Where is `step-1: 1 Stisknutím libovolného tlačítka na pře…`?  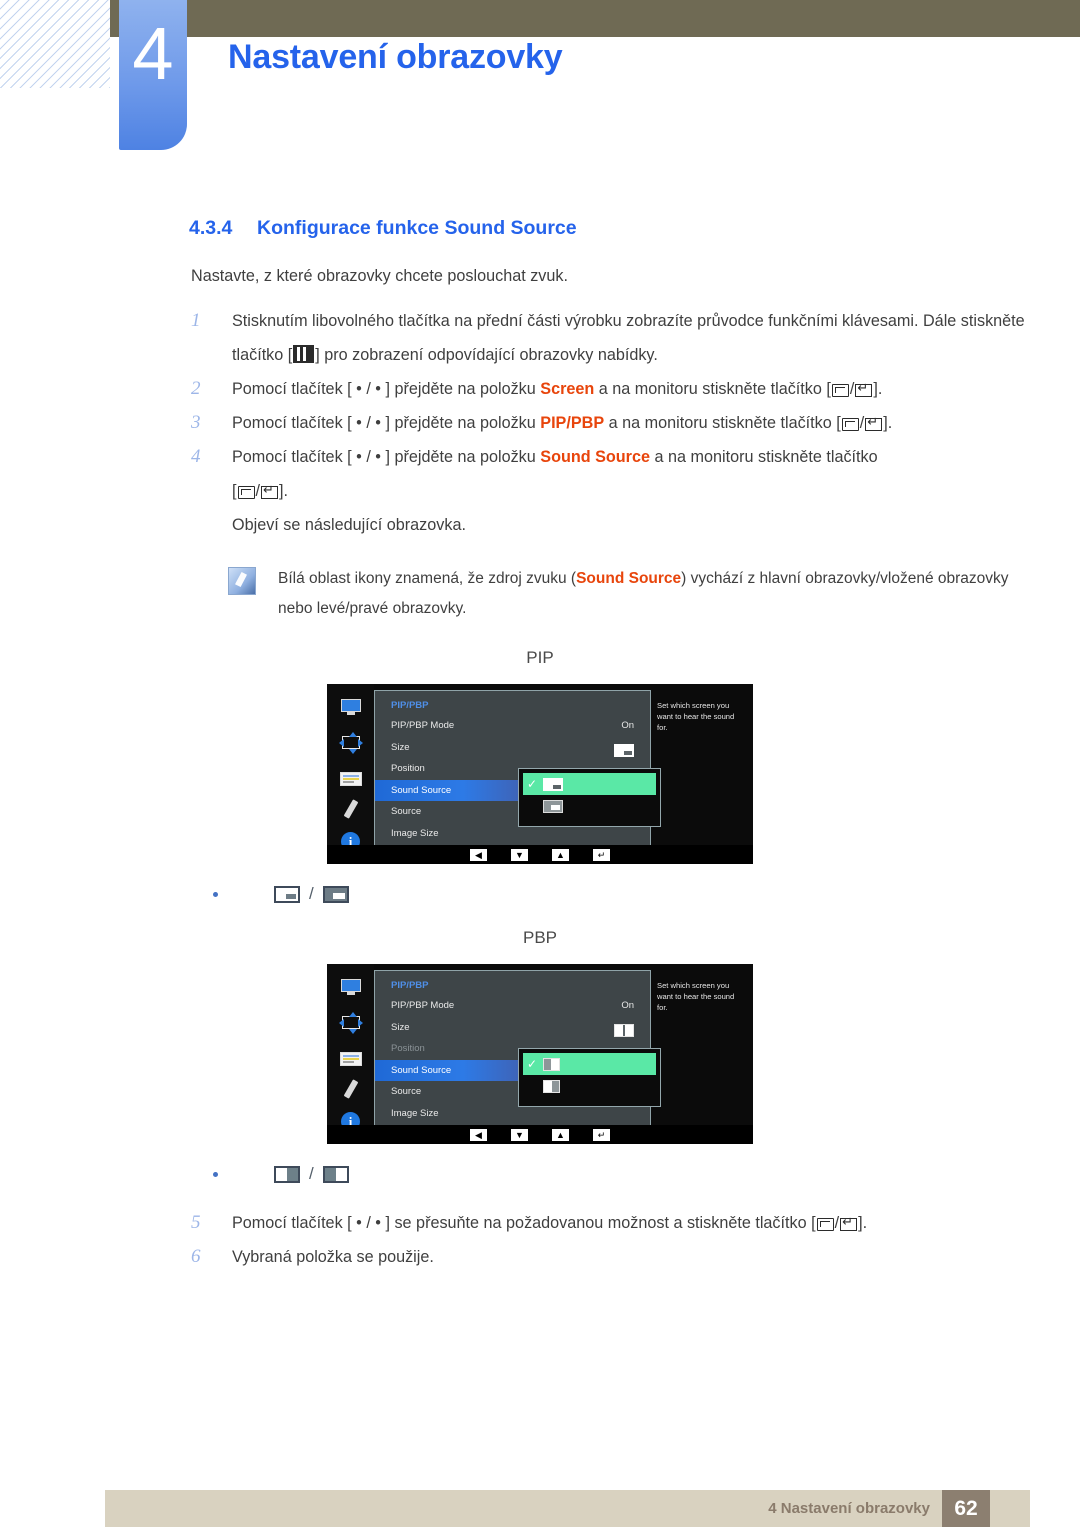
step-1: 1 Stisknutím libovolného tlačítka na pře… is located at coordinates (611, 338).